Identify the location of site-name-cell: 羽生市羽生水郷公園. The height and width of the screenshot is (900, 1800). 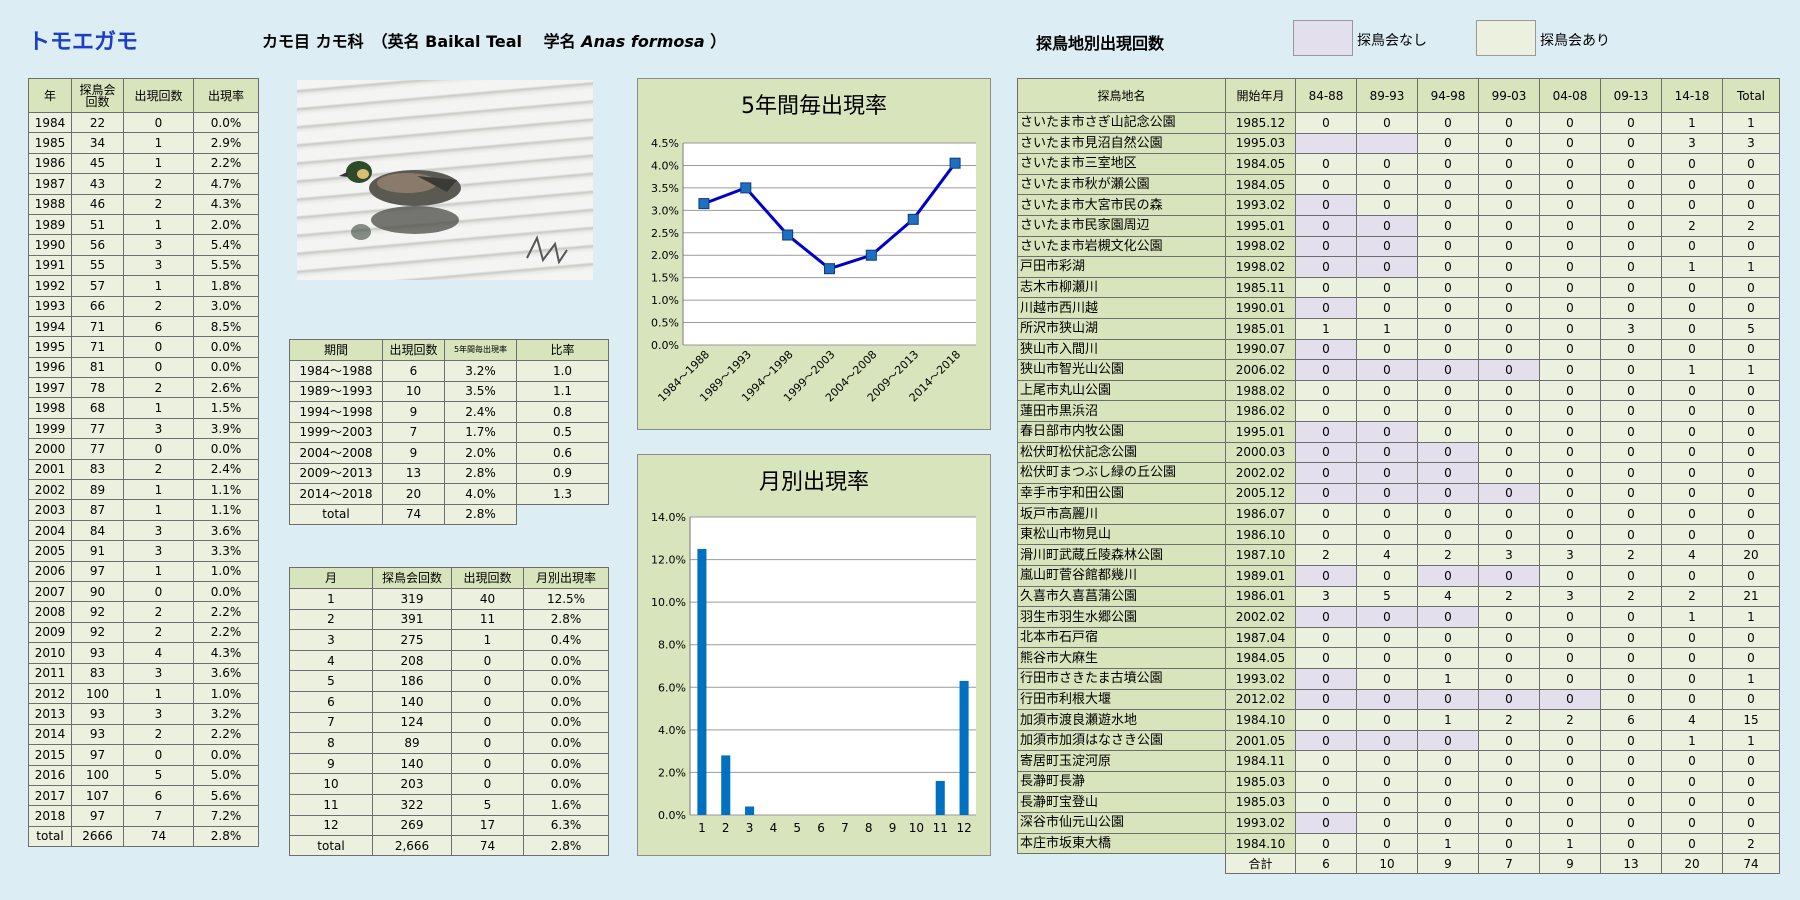
(1121, 617).